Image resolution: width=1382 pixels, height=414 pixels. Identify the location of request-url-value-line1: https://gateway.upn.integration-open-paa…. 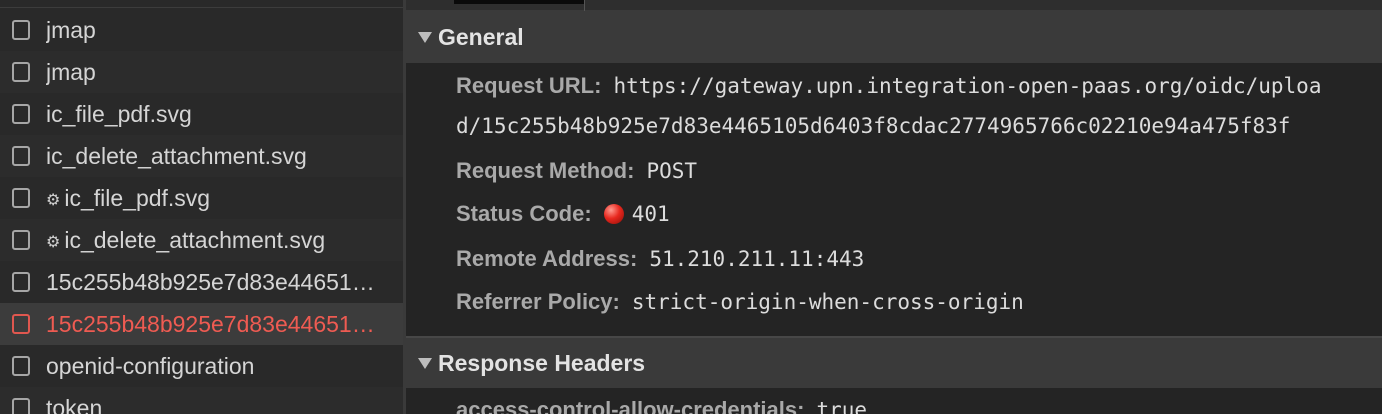
(967, 86).